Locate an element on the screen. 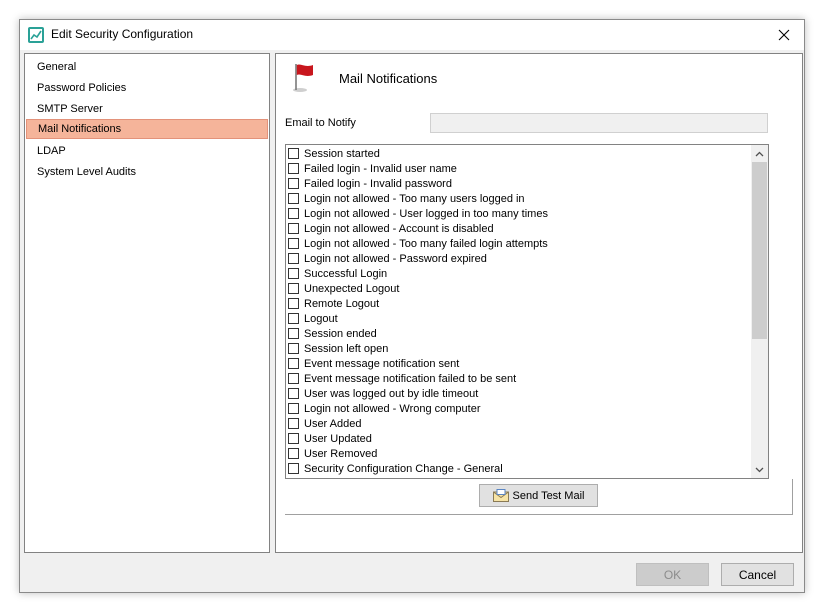  scroll-up-button is located at coordinates (759, 153).